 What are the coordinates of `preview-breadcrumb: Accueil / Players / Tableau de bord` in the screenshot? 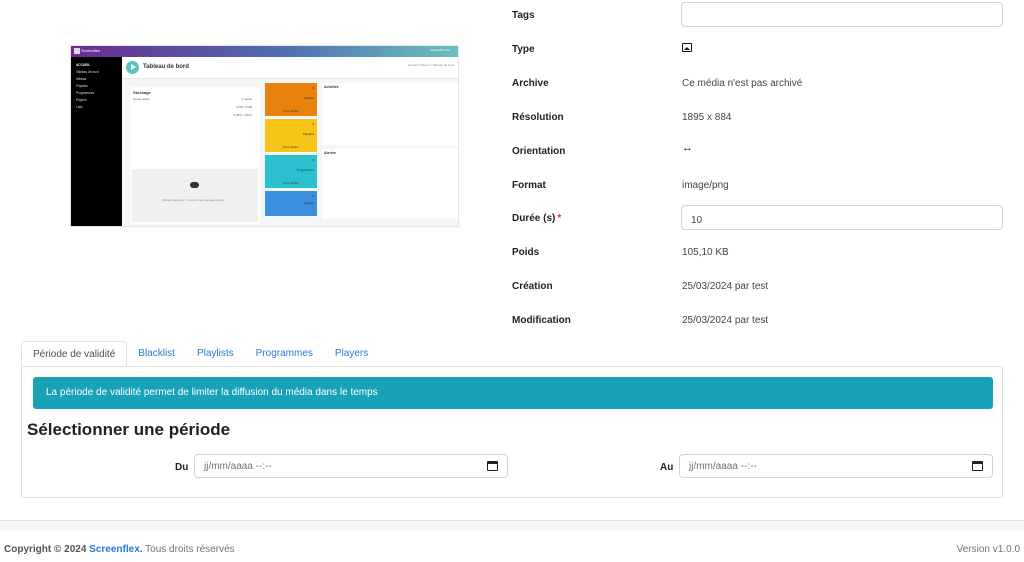 It's located at (430, 65).